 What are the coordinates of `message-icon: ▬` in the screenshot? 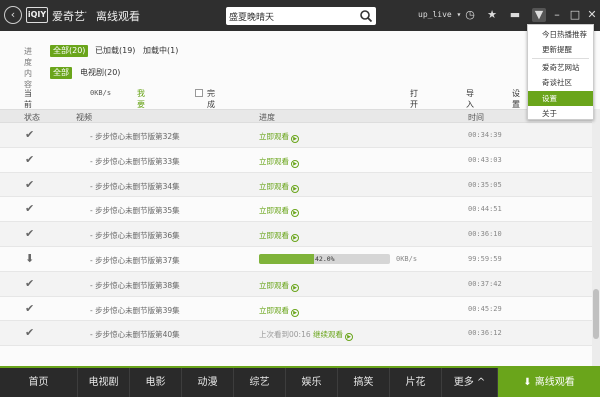 It's located at (515, 15).